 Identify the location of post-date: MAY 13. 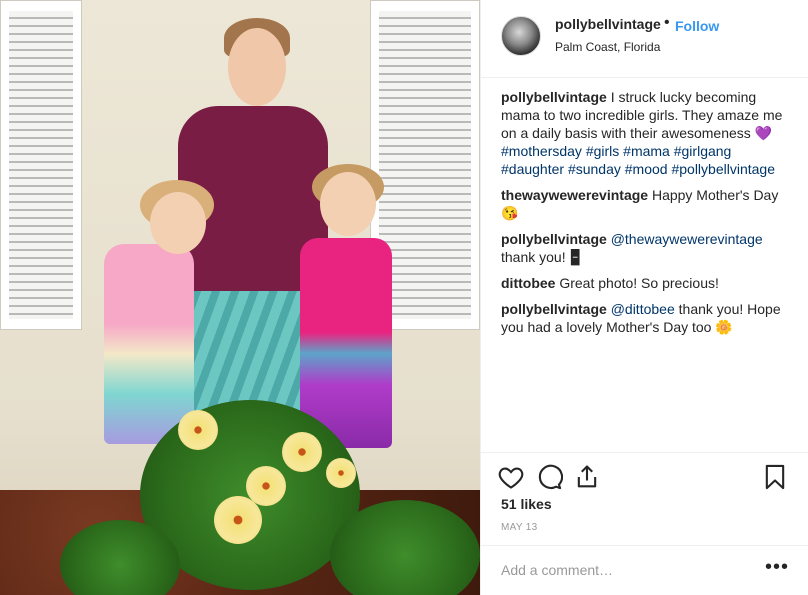
(519, 527).